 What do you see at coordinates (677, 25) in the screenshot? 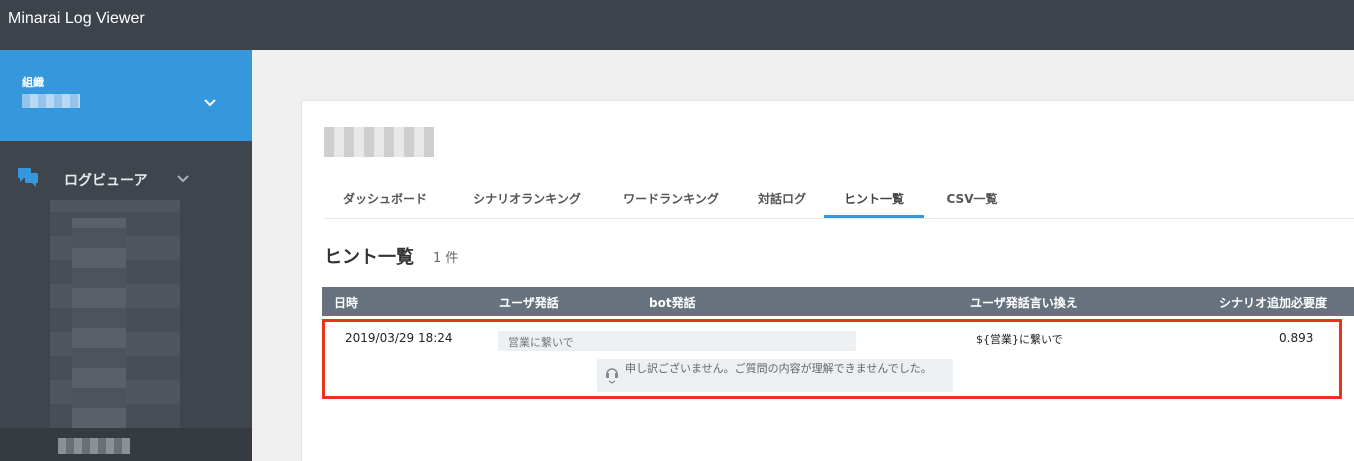
I see `top-bar: Minarai Log Viewer` at bounding box center [677, 25].